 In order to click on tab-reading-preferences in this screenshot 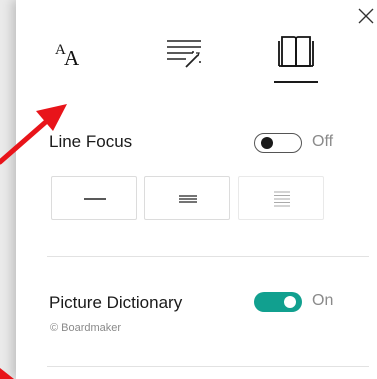, I will do `click(296, 53)`.